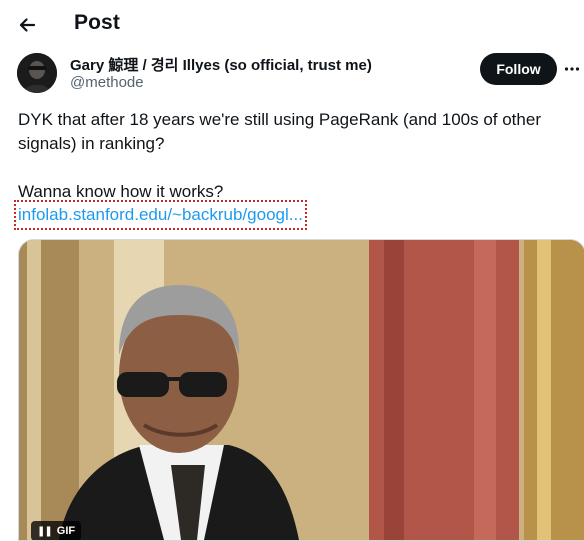 This screenshot has height=541, width=584. What do you see at coordinates (518, 69) in the screenshot?
I see `follow-button: Follow` at bounding box center [518, 69].